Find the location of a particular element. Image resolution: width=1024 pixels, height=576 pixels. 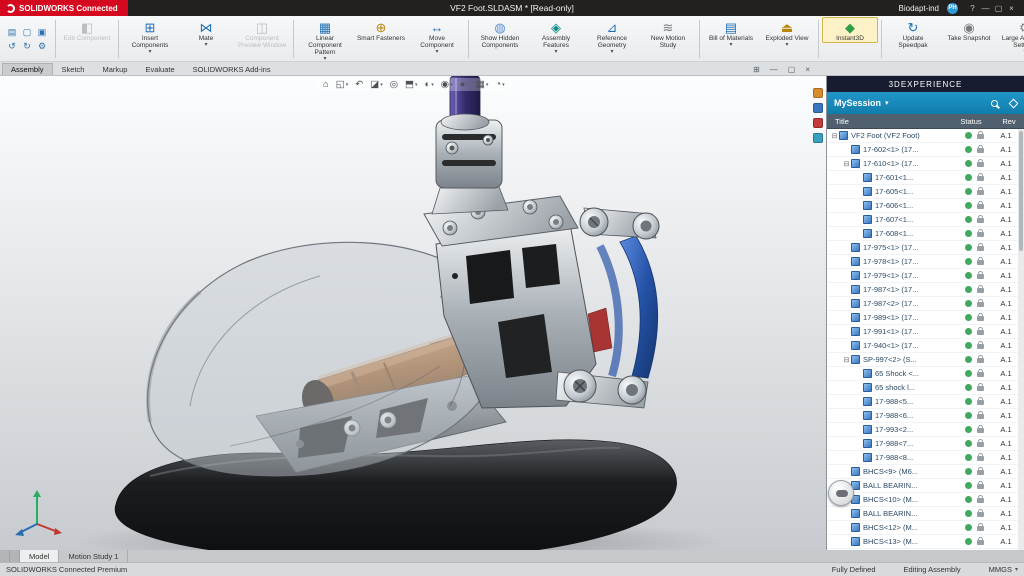

tree-row: 17-940<1> (17... A.1 is located at coordinates (922, 346).